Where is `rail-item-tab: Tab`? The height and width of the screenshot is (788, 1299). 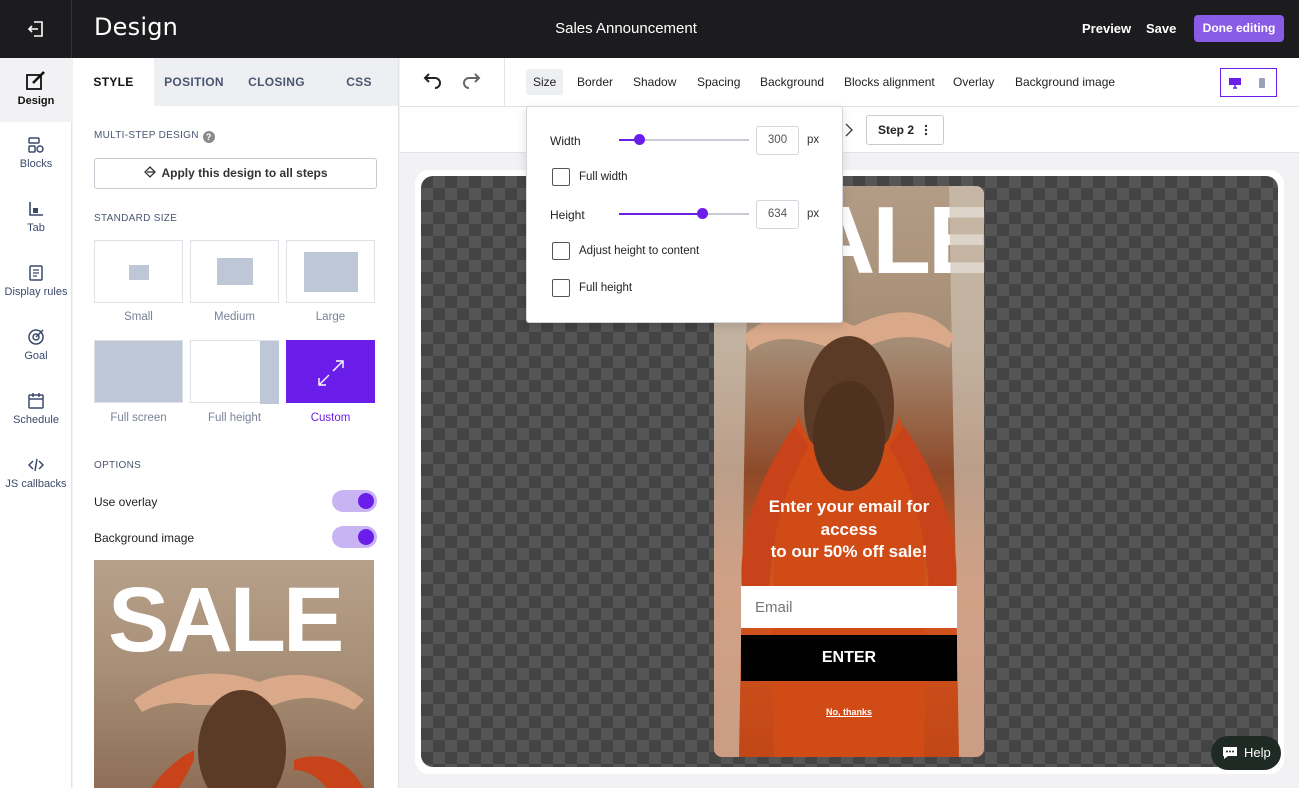 rail-item-tab: Tab is located at coordinates (36, 217).